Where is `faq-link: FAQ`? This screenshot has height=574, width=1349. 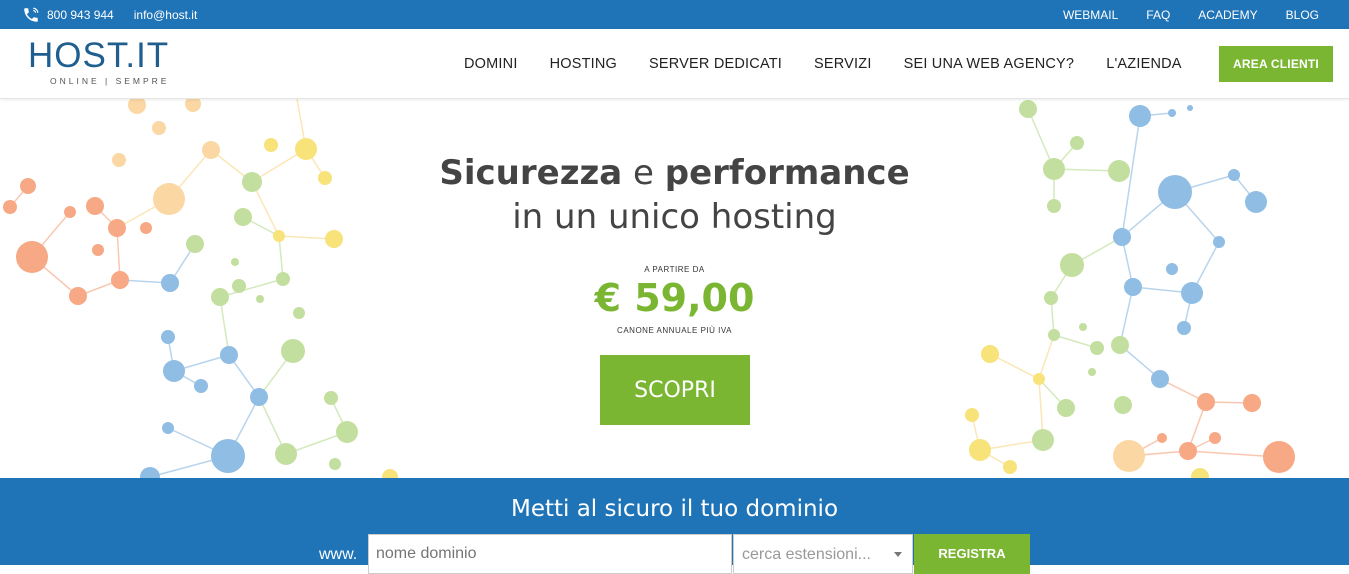 faq-link: FAQ is located at coordinates (1158, 15).